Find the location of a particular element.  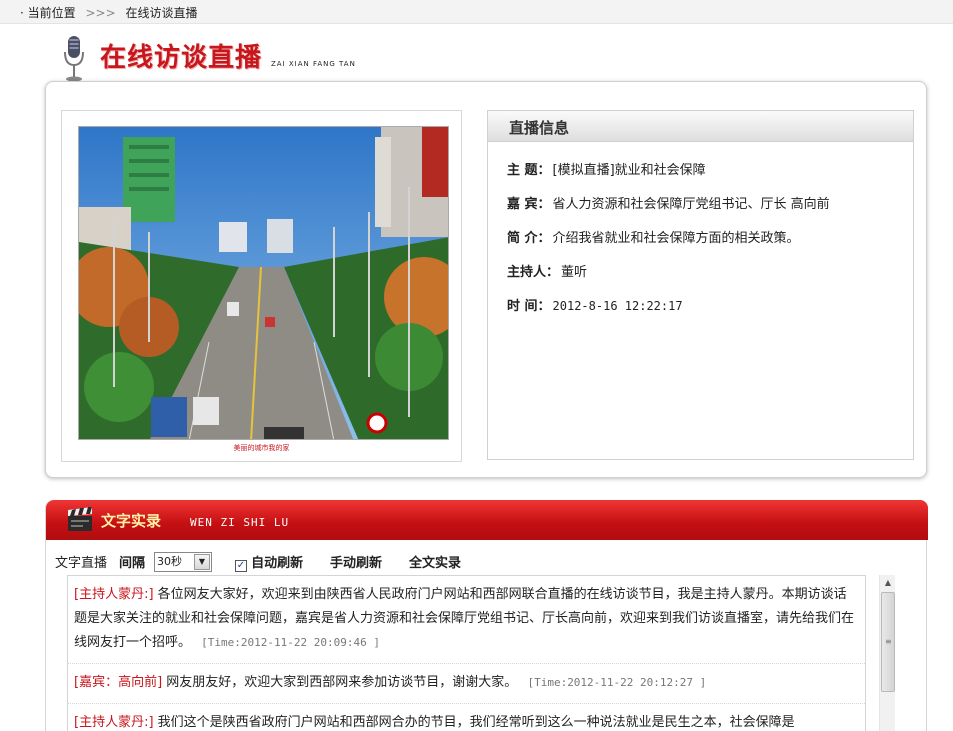

transcript-title: 文字实录 is located at coordinates (131, 521).